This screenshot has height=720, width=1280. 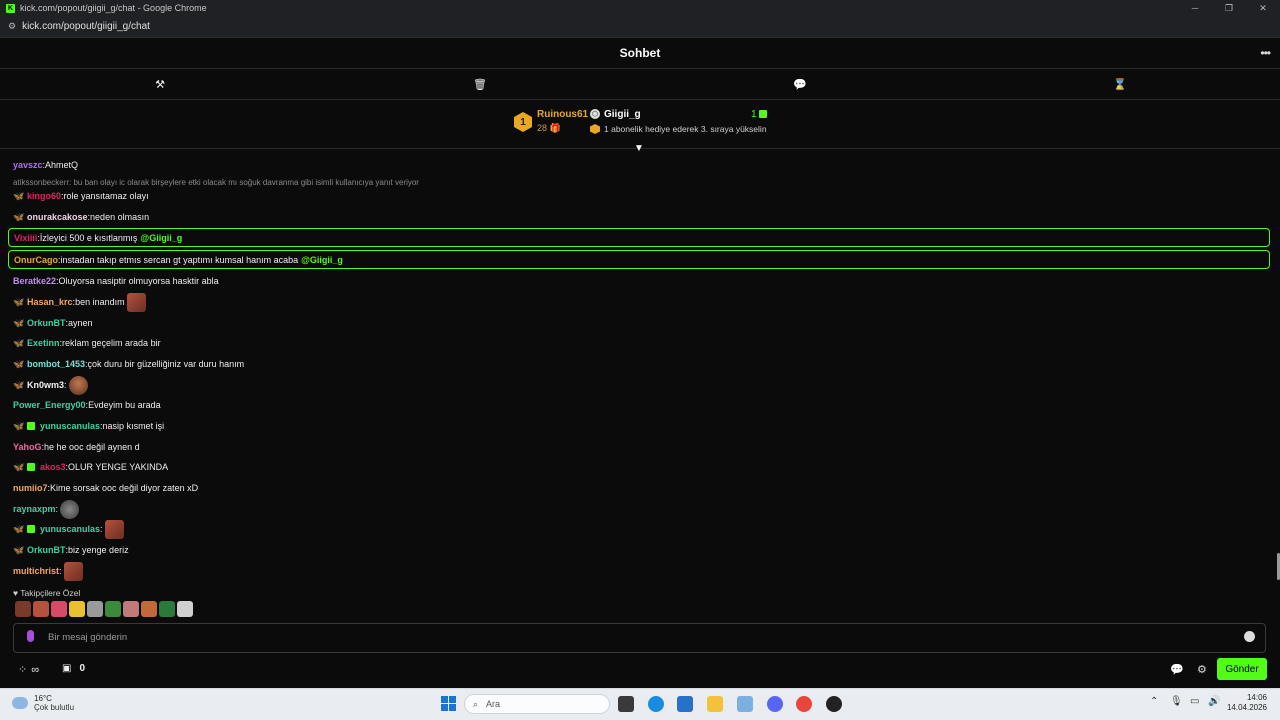 I want to click on streamer-name: Giigii_g, so click(x=622, y=114).